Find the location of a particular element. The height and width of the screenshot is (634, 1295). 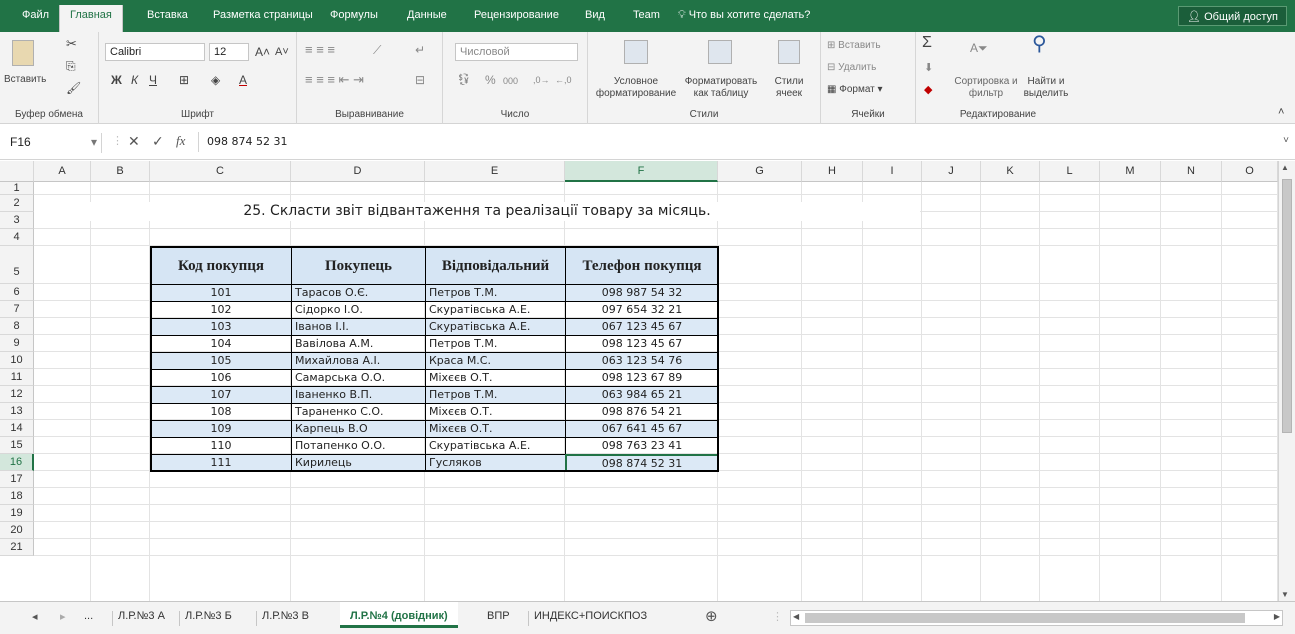

column-header-b: B is located at coordinates (120, 171).